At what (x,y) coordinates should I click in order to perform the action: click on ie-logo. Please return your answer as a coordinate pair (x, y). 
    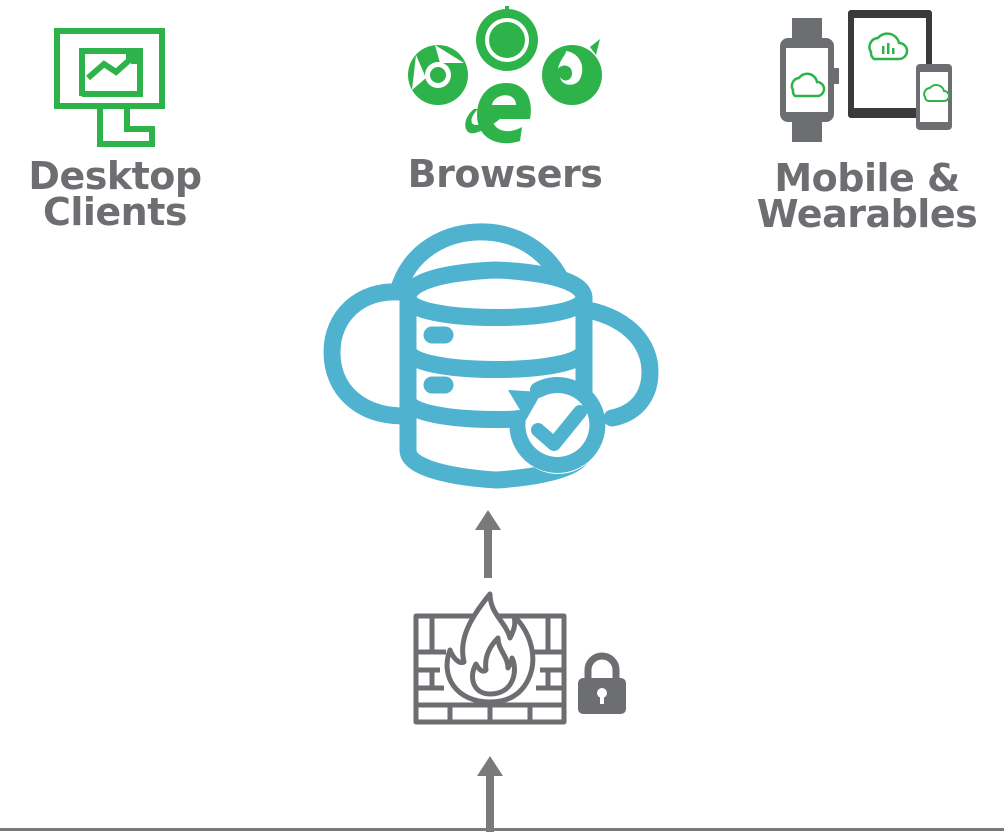
    Looking at the image, I should click on (498, 113).